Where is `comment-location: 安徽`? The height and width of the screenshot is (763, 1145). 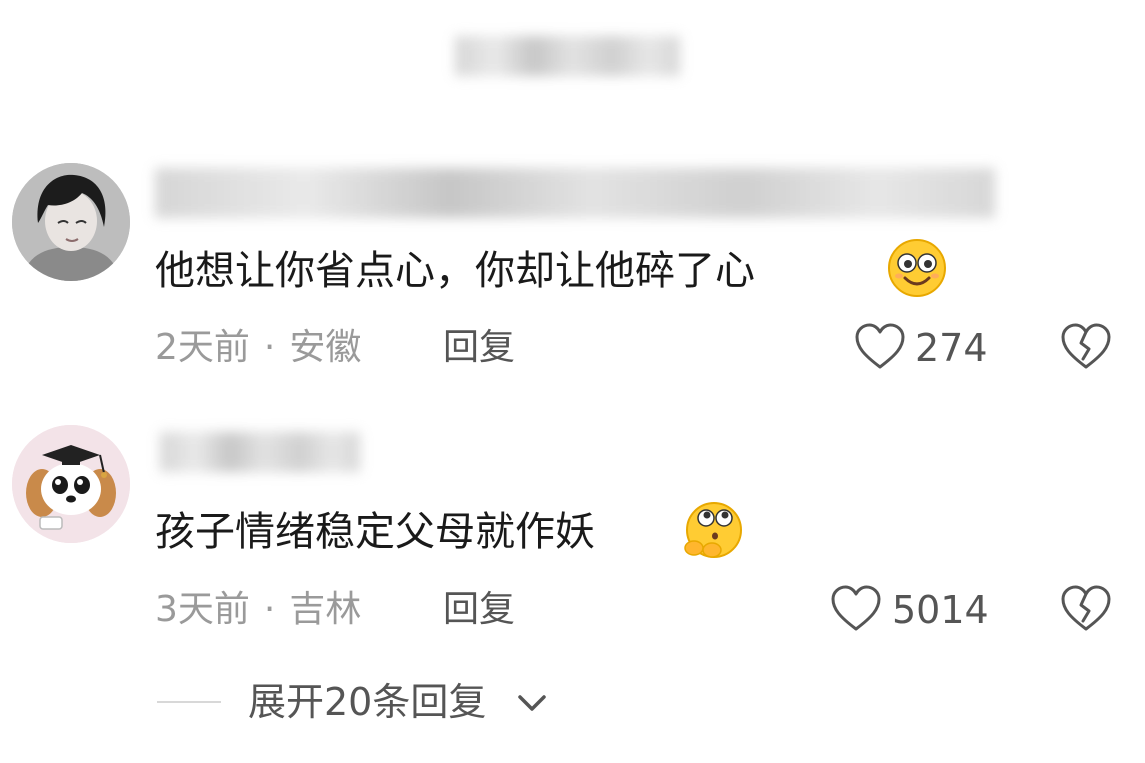
comment-location: 安徽 is located at coordinates (325, 347).